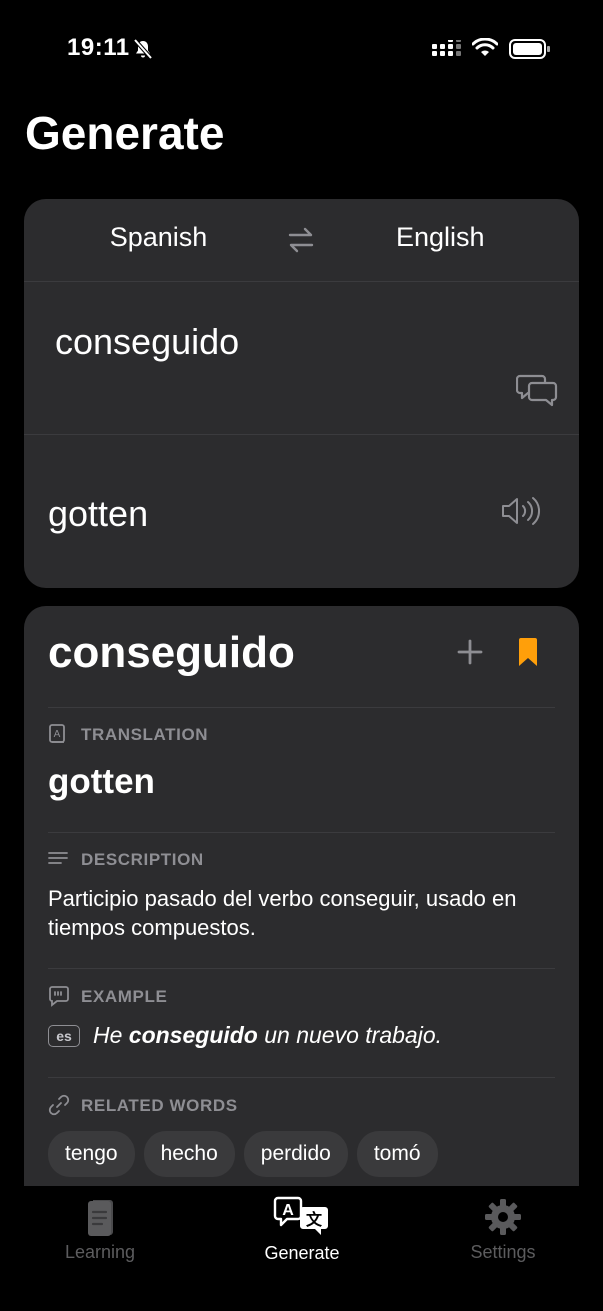 The height and width of the screenshot is (1311, 603). What do you see at coordinates (101, 781) in the screenshot?
I see `translation-value: gotten` at bounding box center [101, 781].